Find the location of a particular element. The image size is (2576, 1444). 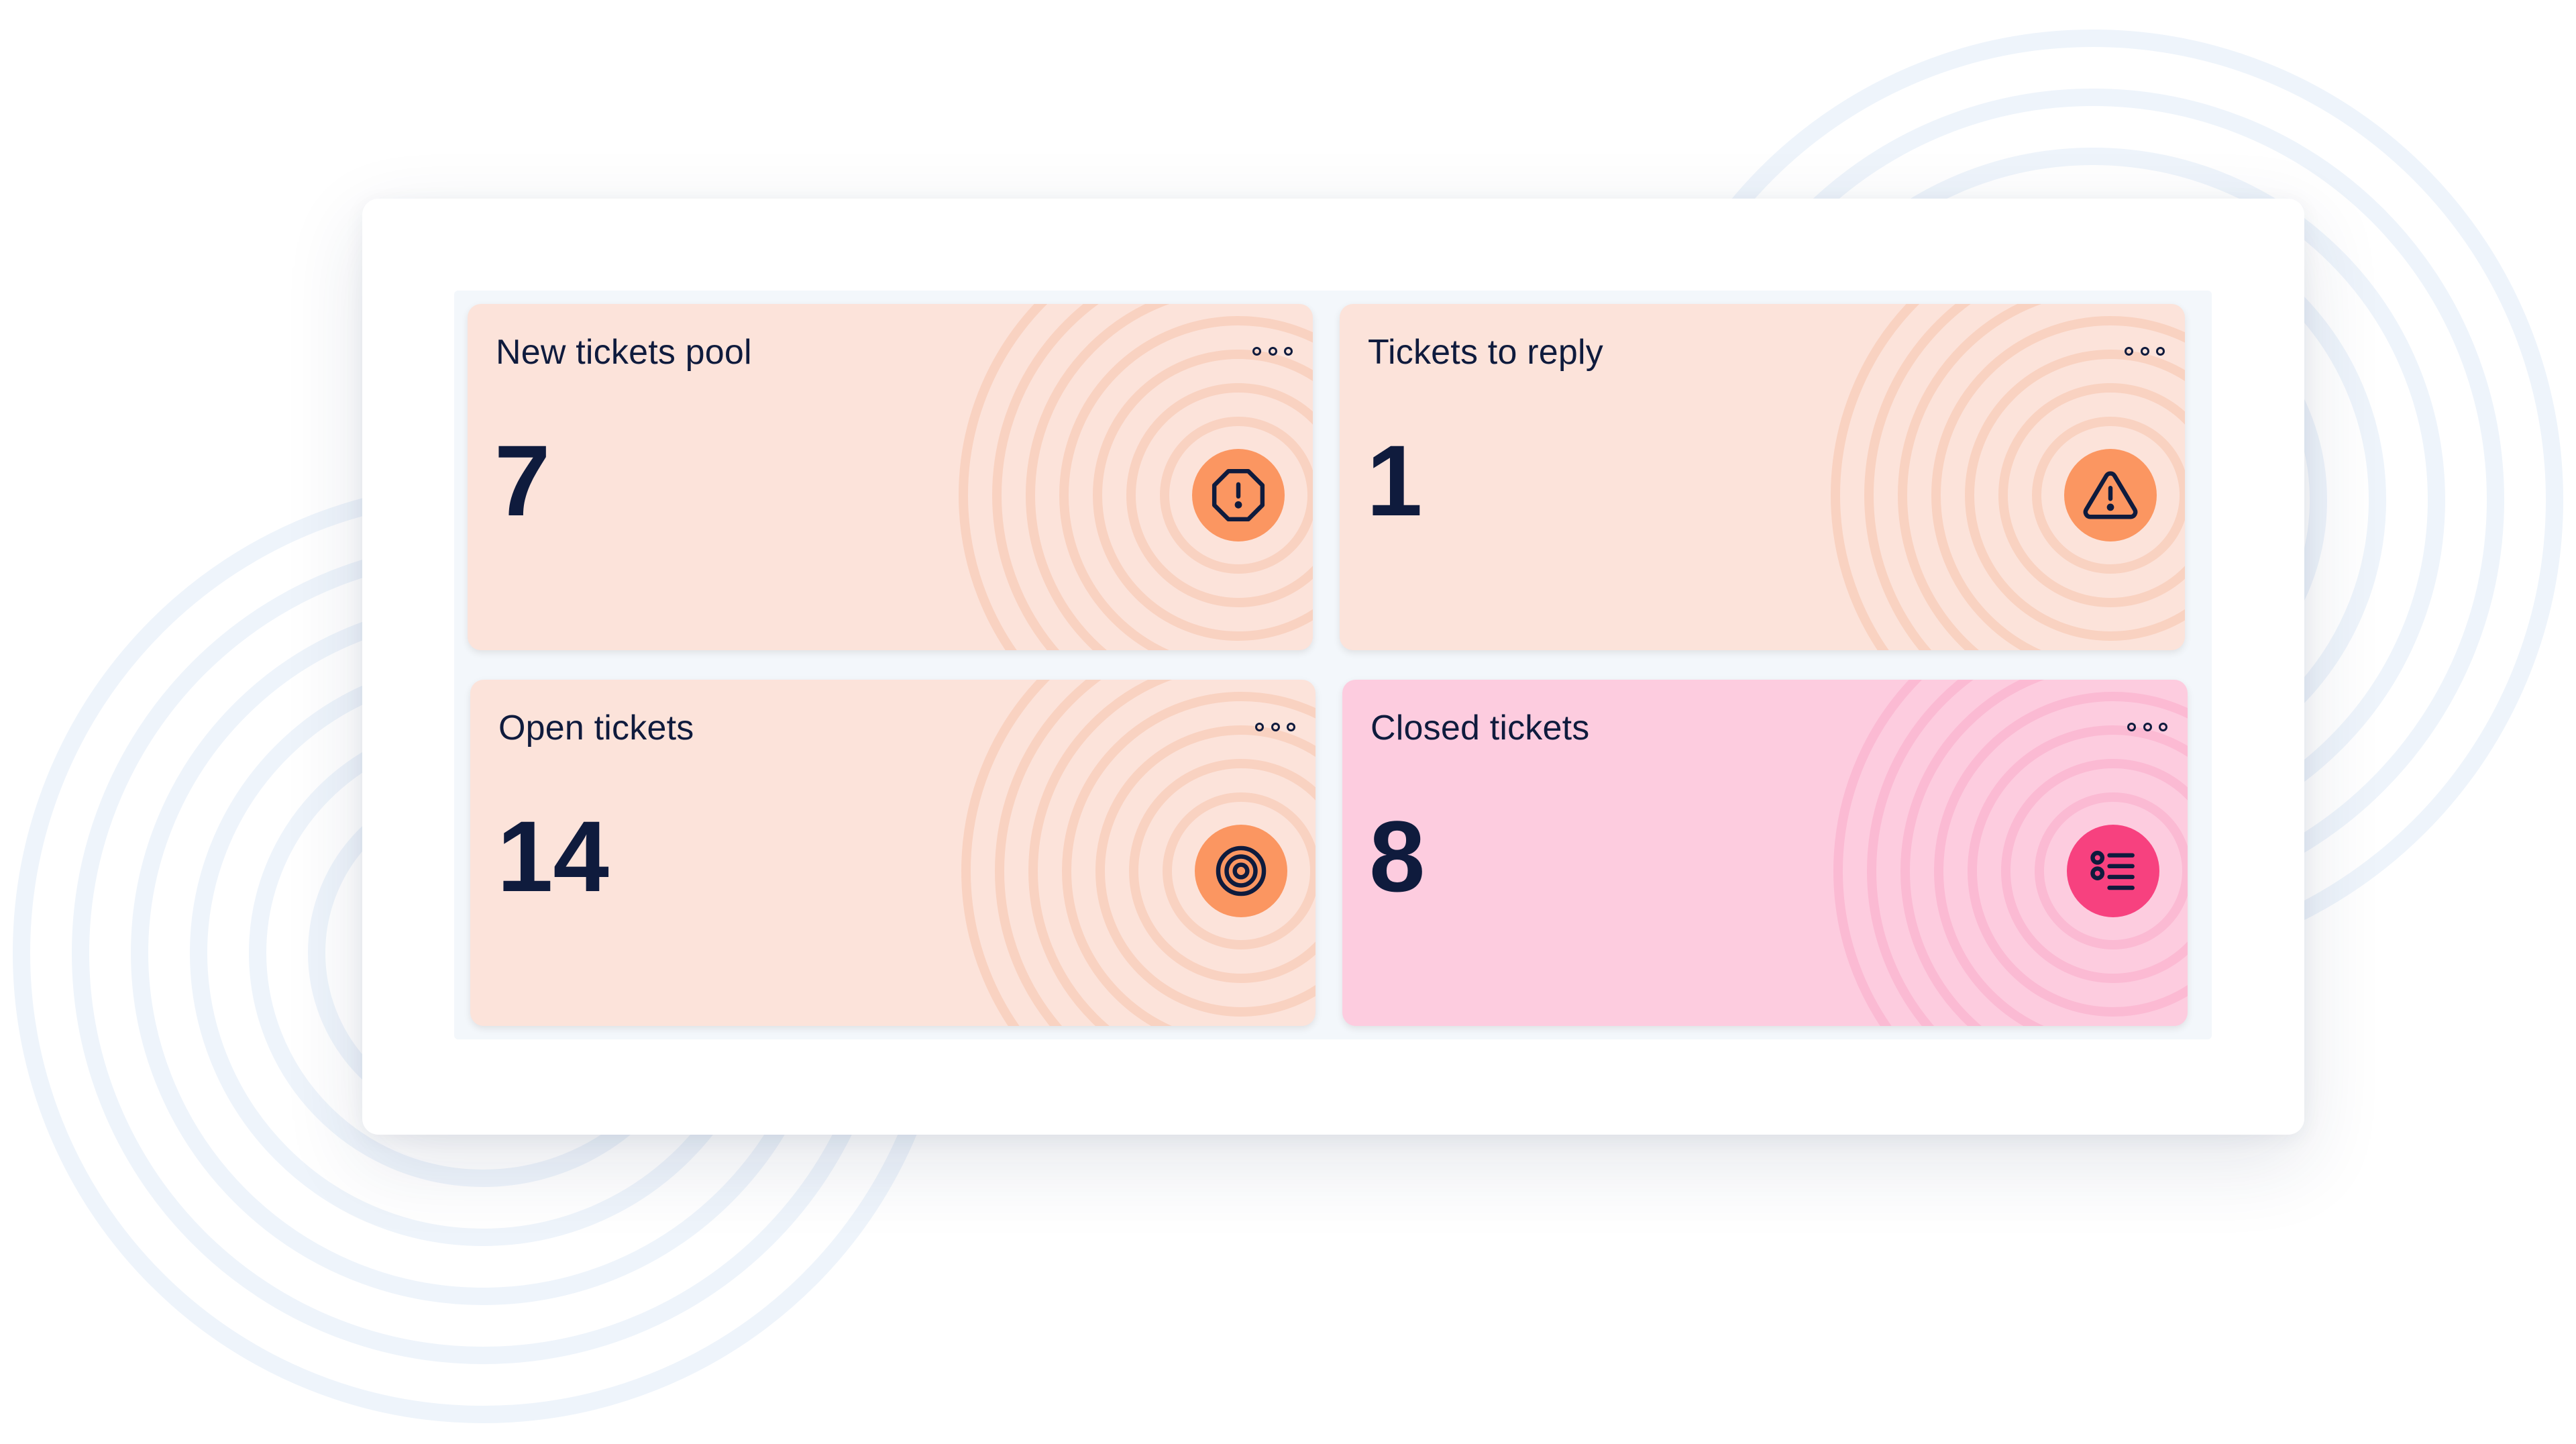

card-count: 7 is located at coordinates (522, 480).